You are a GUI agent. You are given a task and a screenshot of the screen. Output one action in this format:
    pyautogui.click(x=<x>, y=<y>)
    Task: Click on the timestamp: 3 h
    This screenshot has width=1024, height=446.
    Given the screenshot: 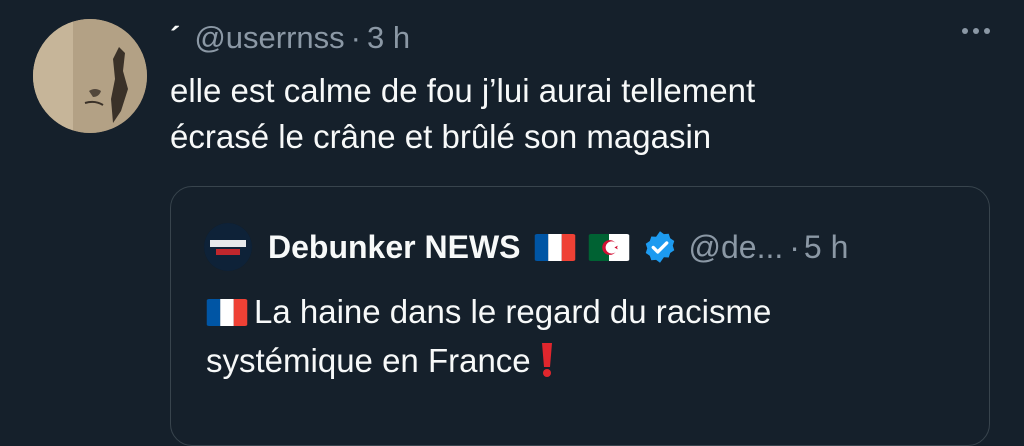 What is the action you would take?
    pyautogui.click(x=388, y=38)
    